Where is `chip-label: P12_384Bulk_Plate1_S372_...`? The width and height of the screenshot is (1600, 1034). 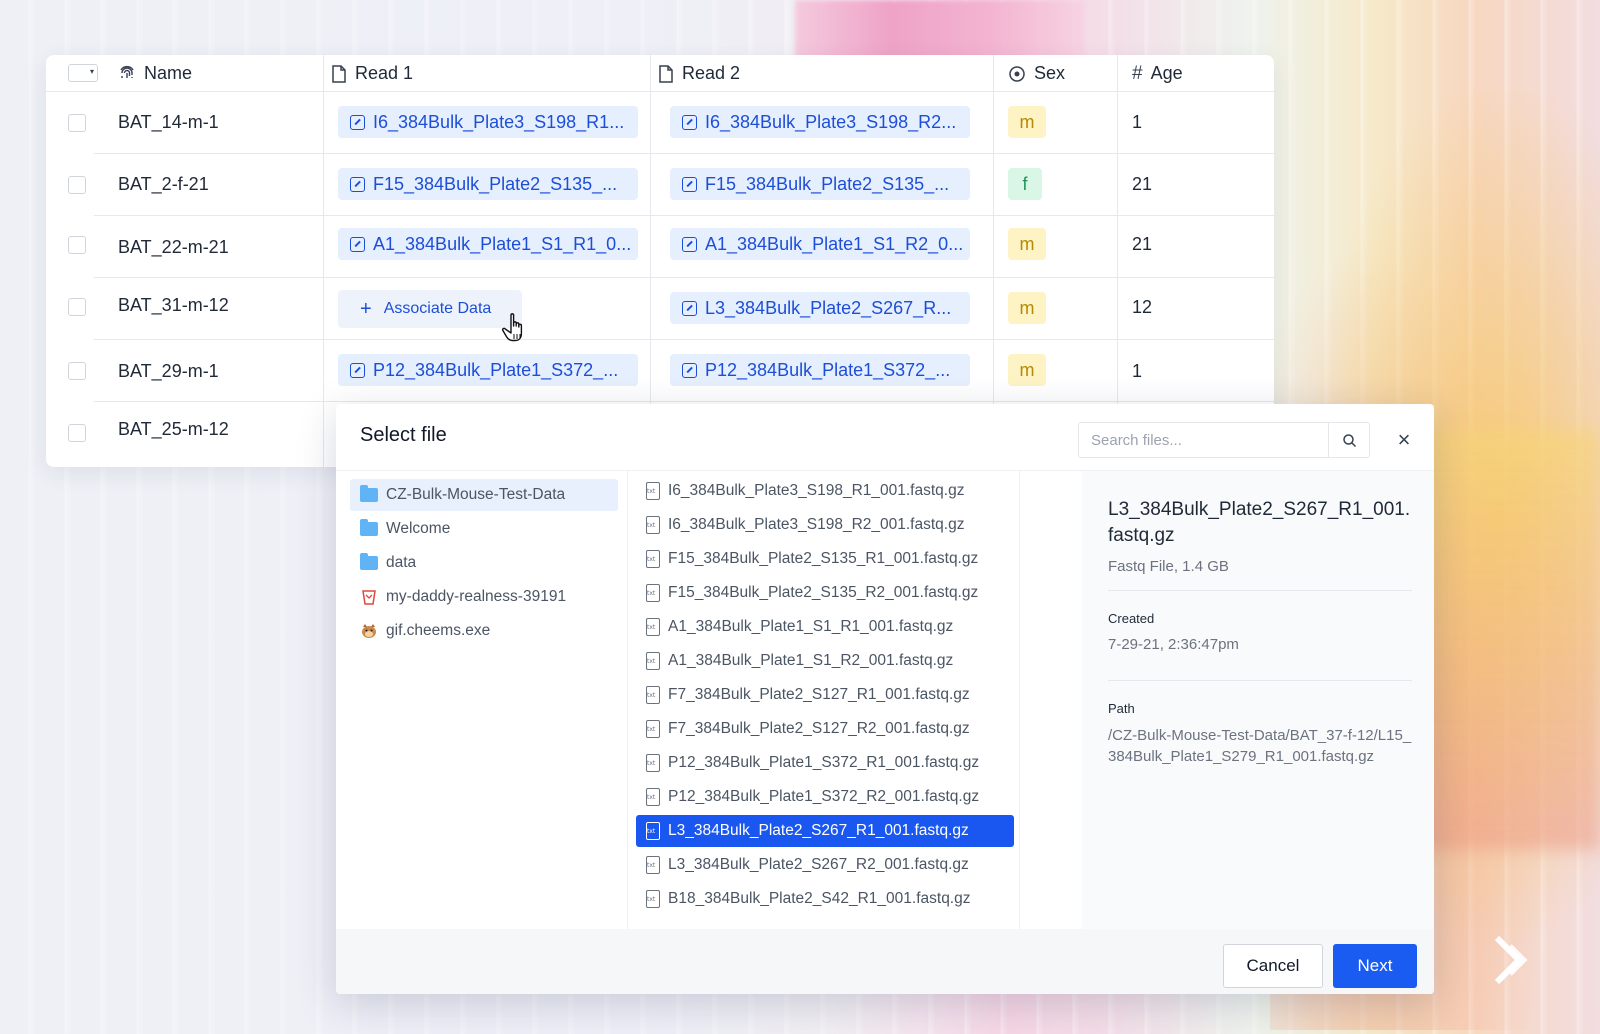
chip-label: P12_384Bulk_Plate1_S372_... is located at coordinates (496, 369).